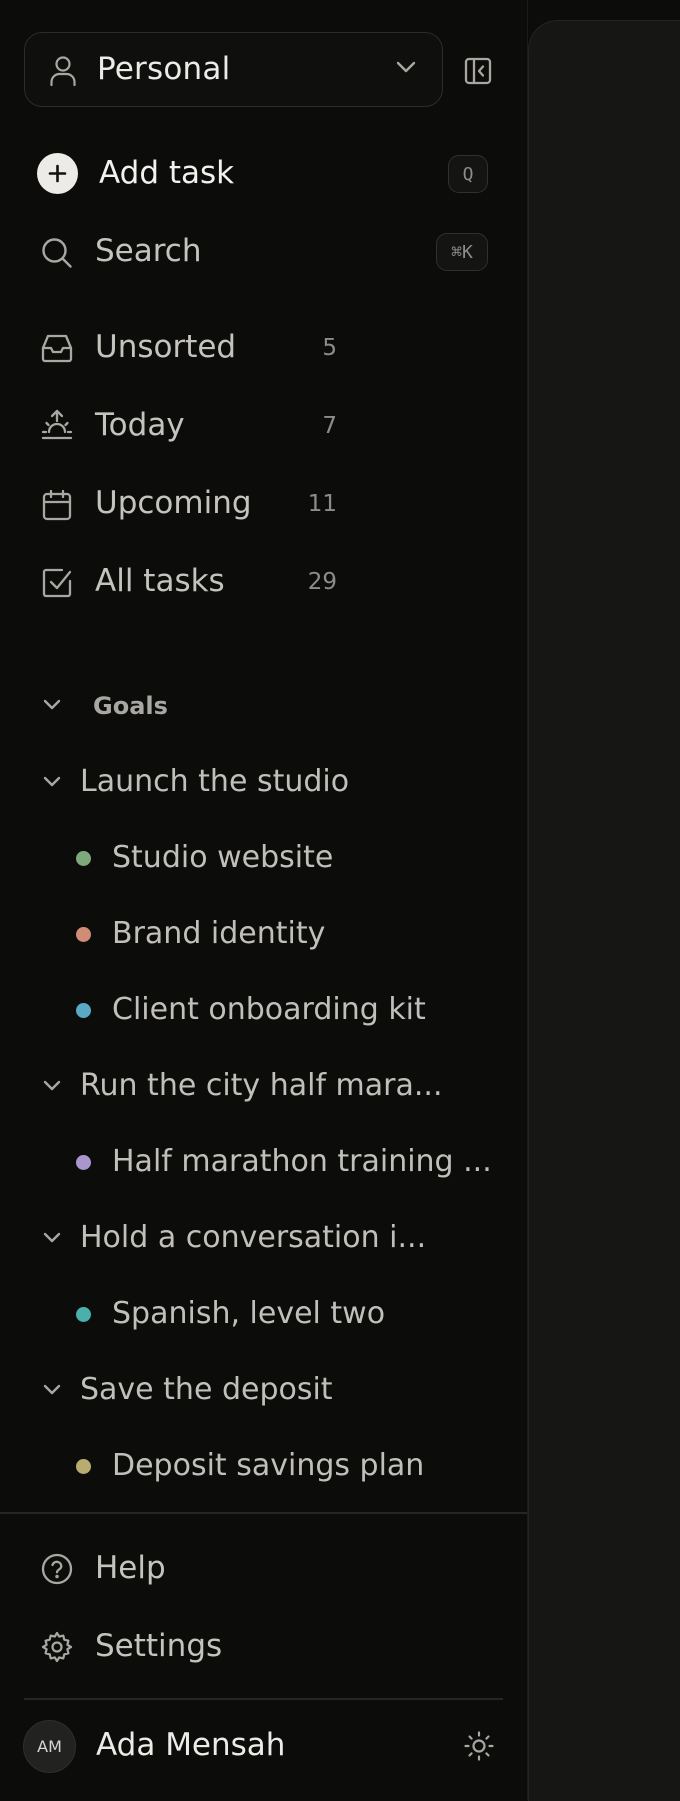  What do you see at coordinates (159, 1646) in the screenshot?
I see `settings-label: Settings` at bounding box center [159, 1646].